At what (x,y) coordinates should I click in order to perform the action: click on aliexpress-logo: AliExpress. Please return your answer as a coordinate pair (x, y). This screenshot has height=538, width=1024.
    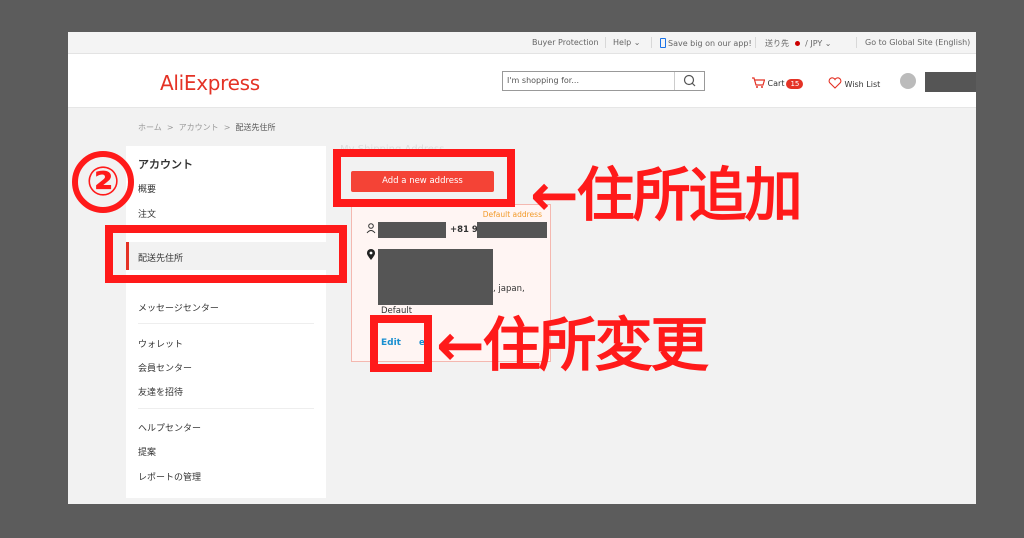
    Looking at the image, I should click on (210, 83).